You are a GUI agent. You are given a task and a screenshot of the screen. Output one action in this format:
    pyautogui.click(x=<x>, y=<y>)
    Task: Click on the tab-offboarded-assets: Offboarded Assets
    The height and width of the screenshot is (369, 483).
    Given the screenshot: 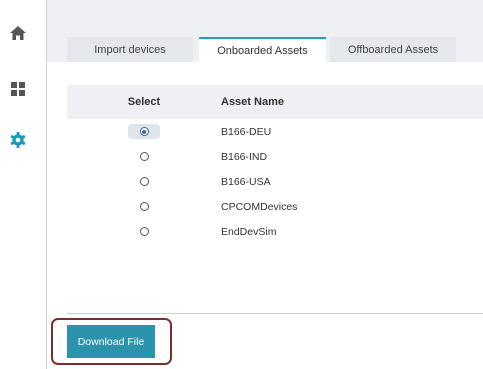 What is the action you would take?
    pyautogui.click(x=393, y=49)
    